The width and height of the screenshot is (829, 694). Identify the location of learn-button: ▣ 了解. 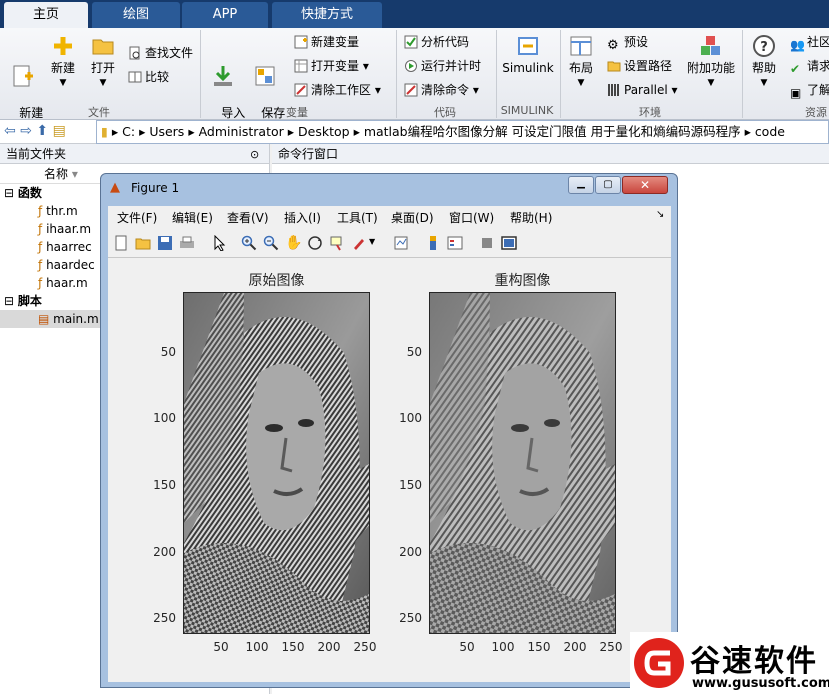
(809, 91).